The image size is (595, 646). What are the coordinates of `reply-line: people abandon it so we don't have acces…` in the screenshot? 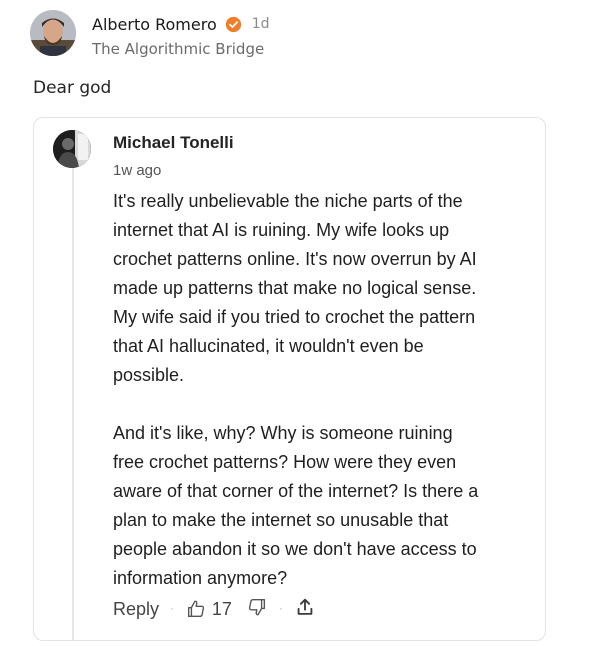 It's located at (295, 549).